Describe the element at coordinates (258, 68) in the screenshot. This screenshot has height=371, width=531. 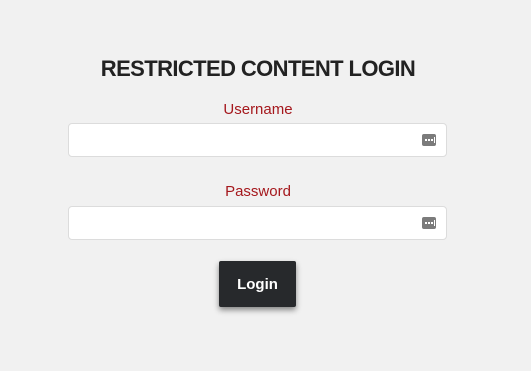
I see `page-title: RESTRICTED CONTENT LOGIN` at that location.